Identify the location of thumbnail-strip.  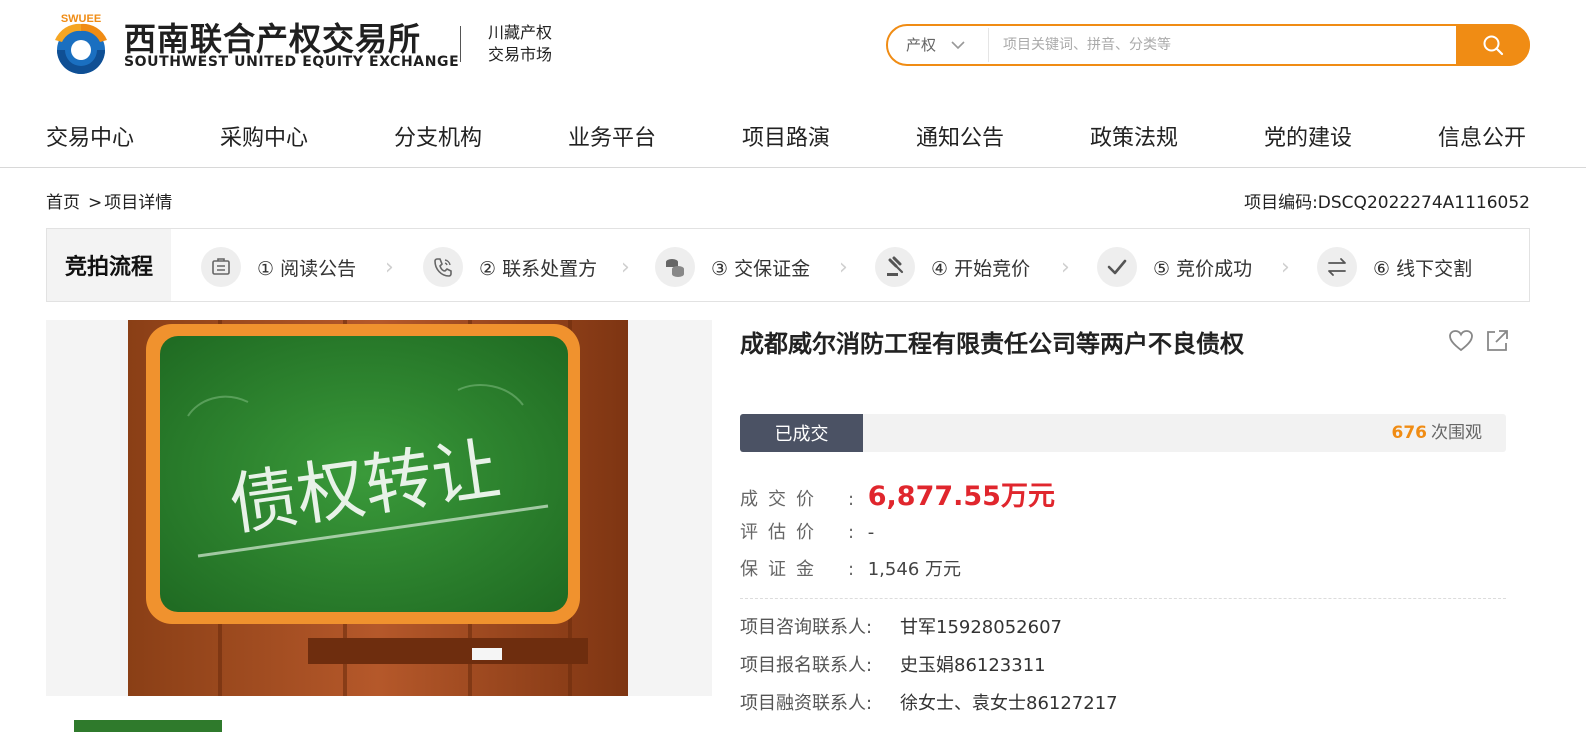
(379, 724).